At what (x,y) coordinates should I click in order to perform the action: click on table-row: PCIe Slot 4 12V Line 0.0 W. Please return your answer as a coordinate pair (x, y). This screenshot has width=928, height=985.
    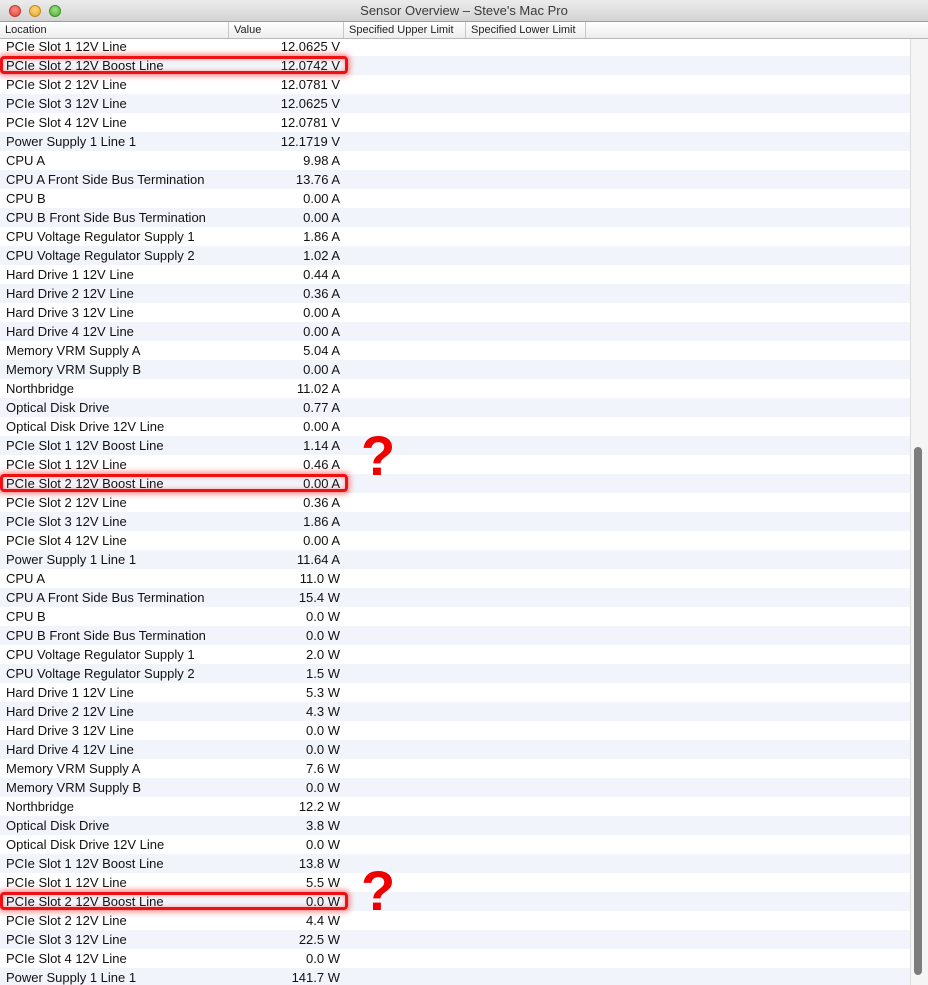
    Looking at the image, I should click on (455, 958).